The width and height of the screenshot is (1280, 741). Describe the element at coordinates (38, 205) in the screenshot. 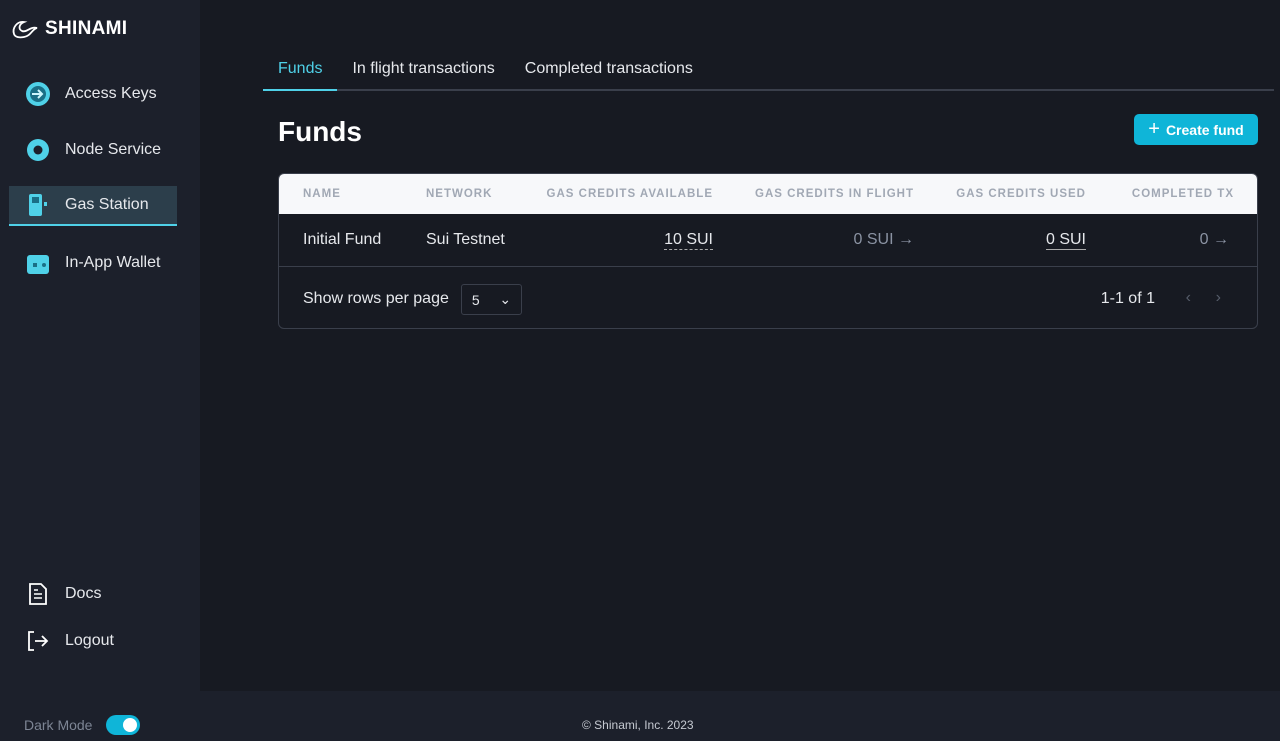

I see `gas-pump-icon` at that location.